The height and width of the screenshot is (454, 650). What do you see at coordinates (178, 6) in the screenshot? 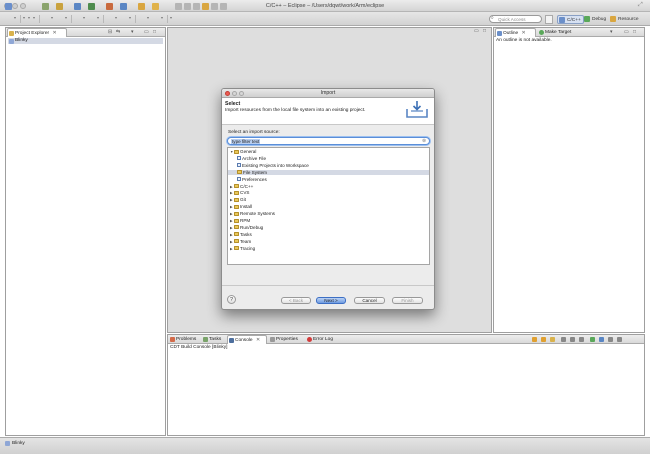
I see `back-icon` at bounding box center [178, 6].